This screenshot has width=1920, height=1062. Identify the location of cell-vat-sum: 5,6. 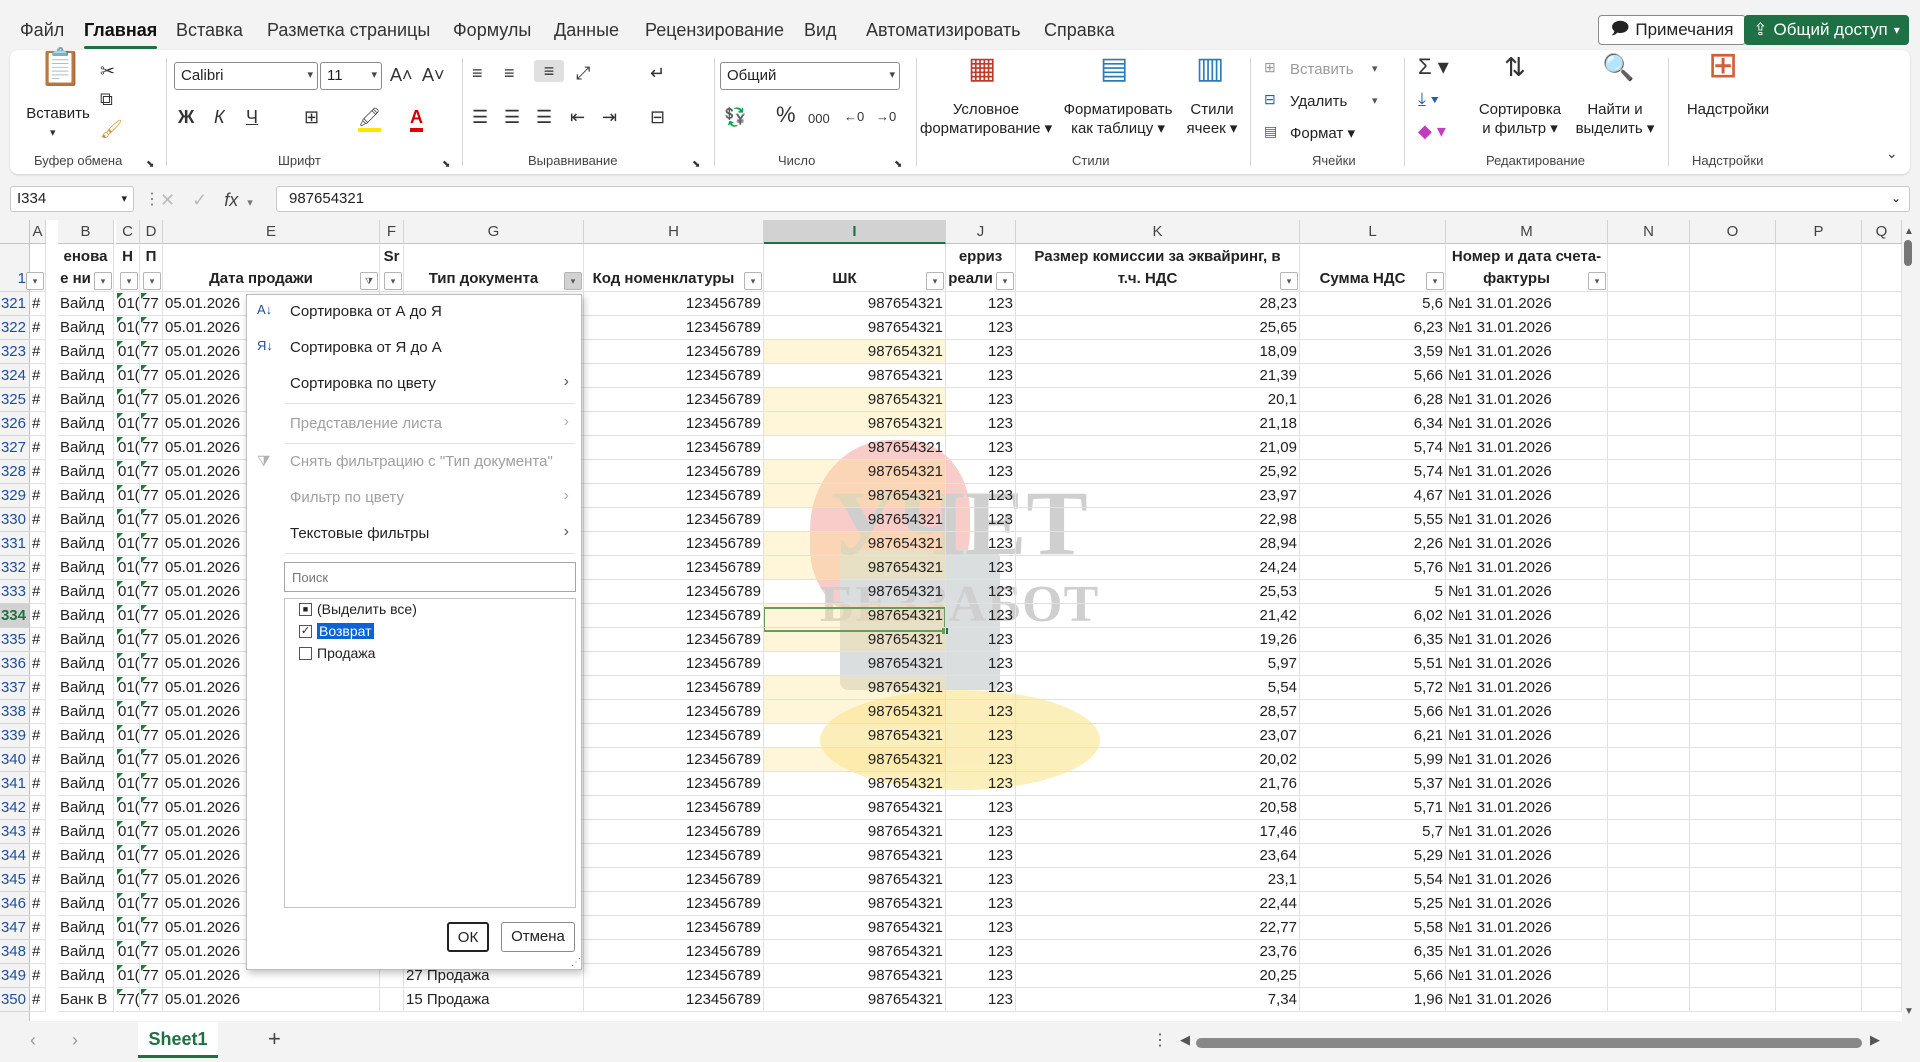
(1373, 304).